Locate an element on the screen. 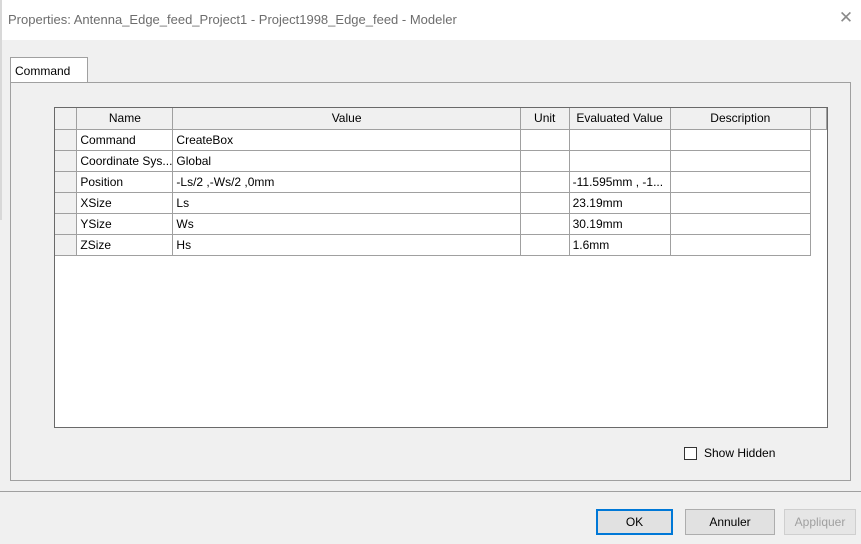 The width and height of the screenshot is (861, 544). tab-command: Command is located at coordinates (49, 70).